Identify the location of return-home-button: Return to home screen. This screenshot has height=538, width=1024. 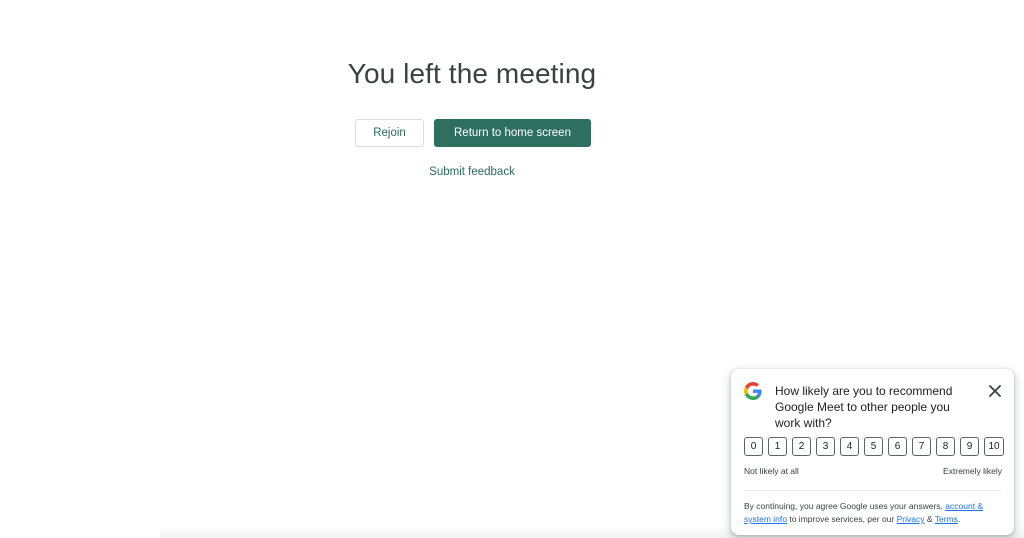
(512, 133).